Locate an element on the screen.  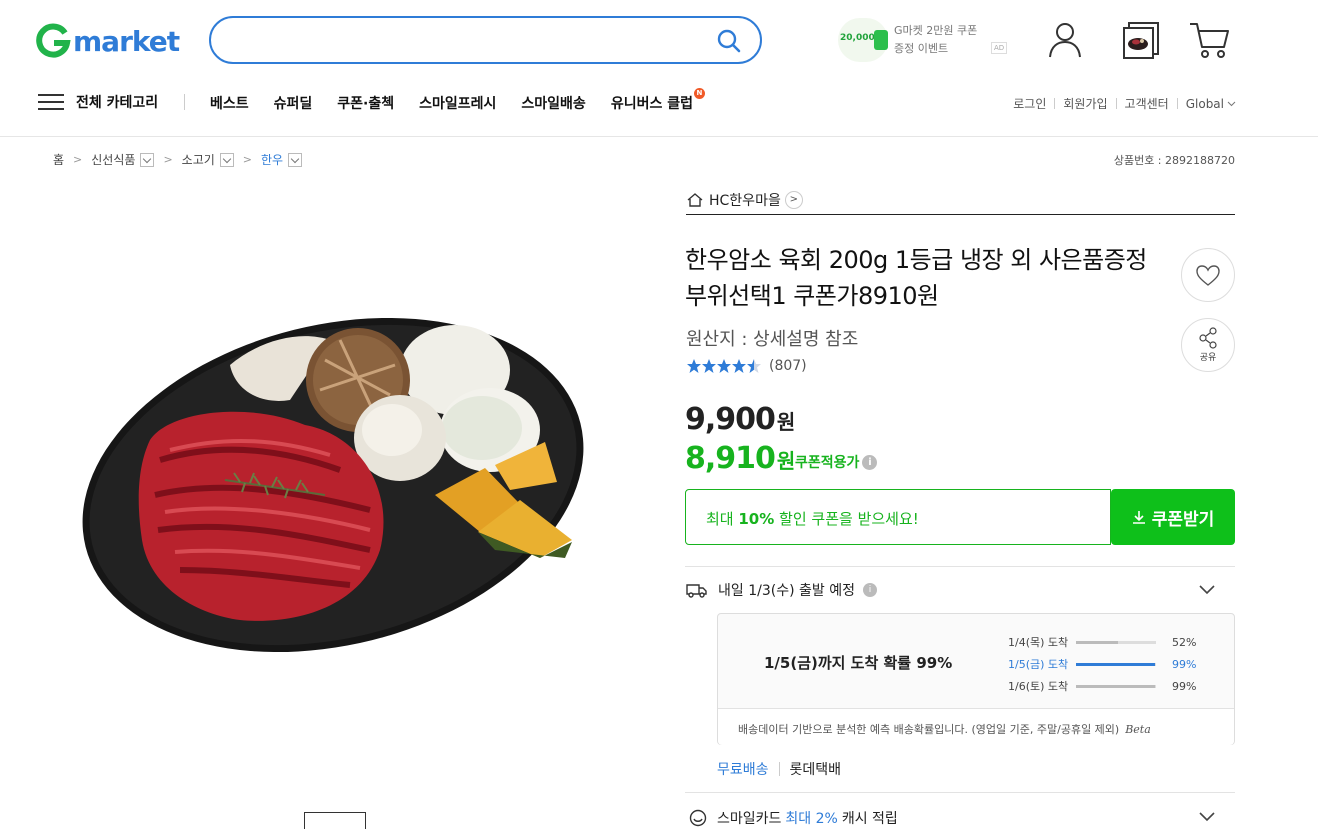
chevron-right-icon: > is located at coordinates (793, 199).